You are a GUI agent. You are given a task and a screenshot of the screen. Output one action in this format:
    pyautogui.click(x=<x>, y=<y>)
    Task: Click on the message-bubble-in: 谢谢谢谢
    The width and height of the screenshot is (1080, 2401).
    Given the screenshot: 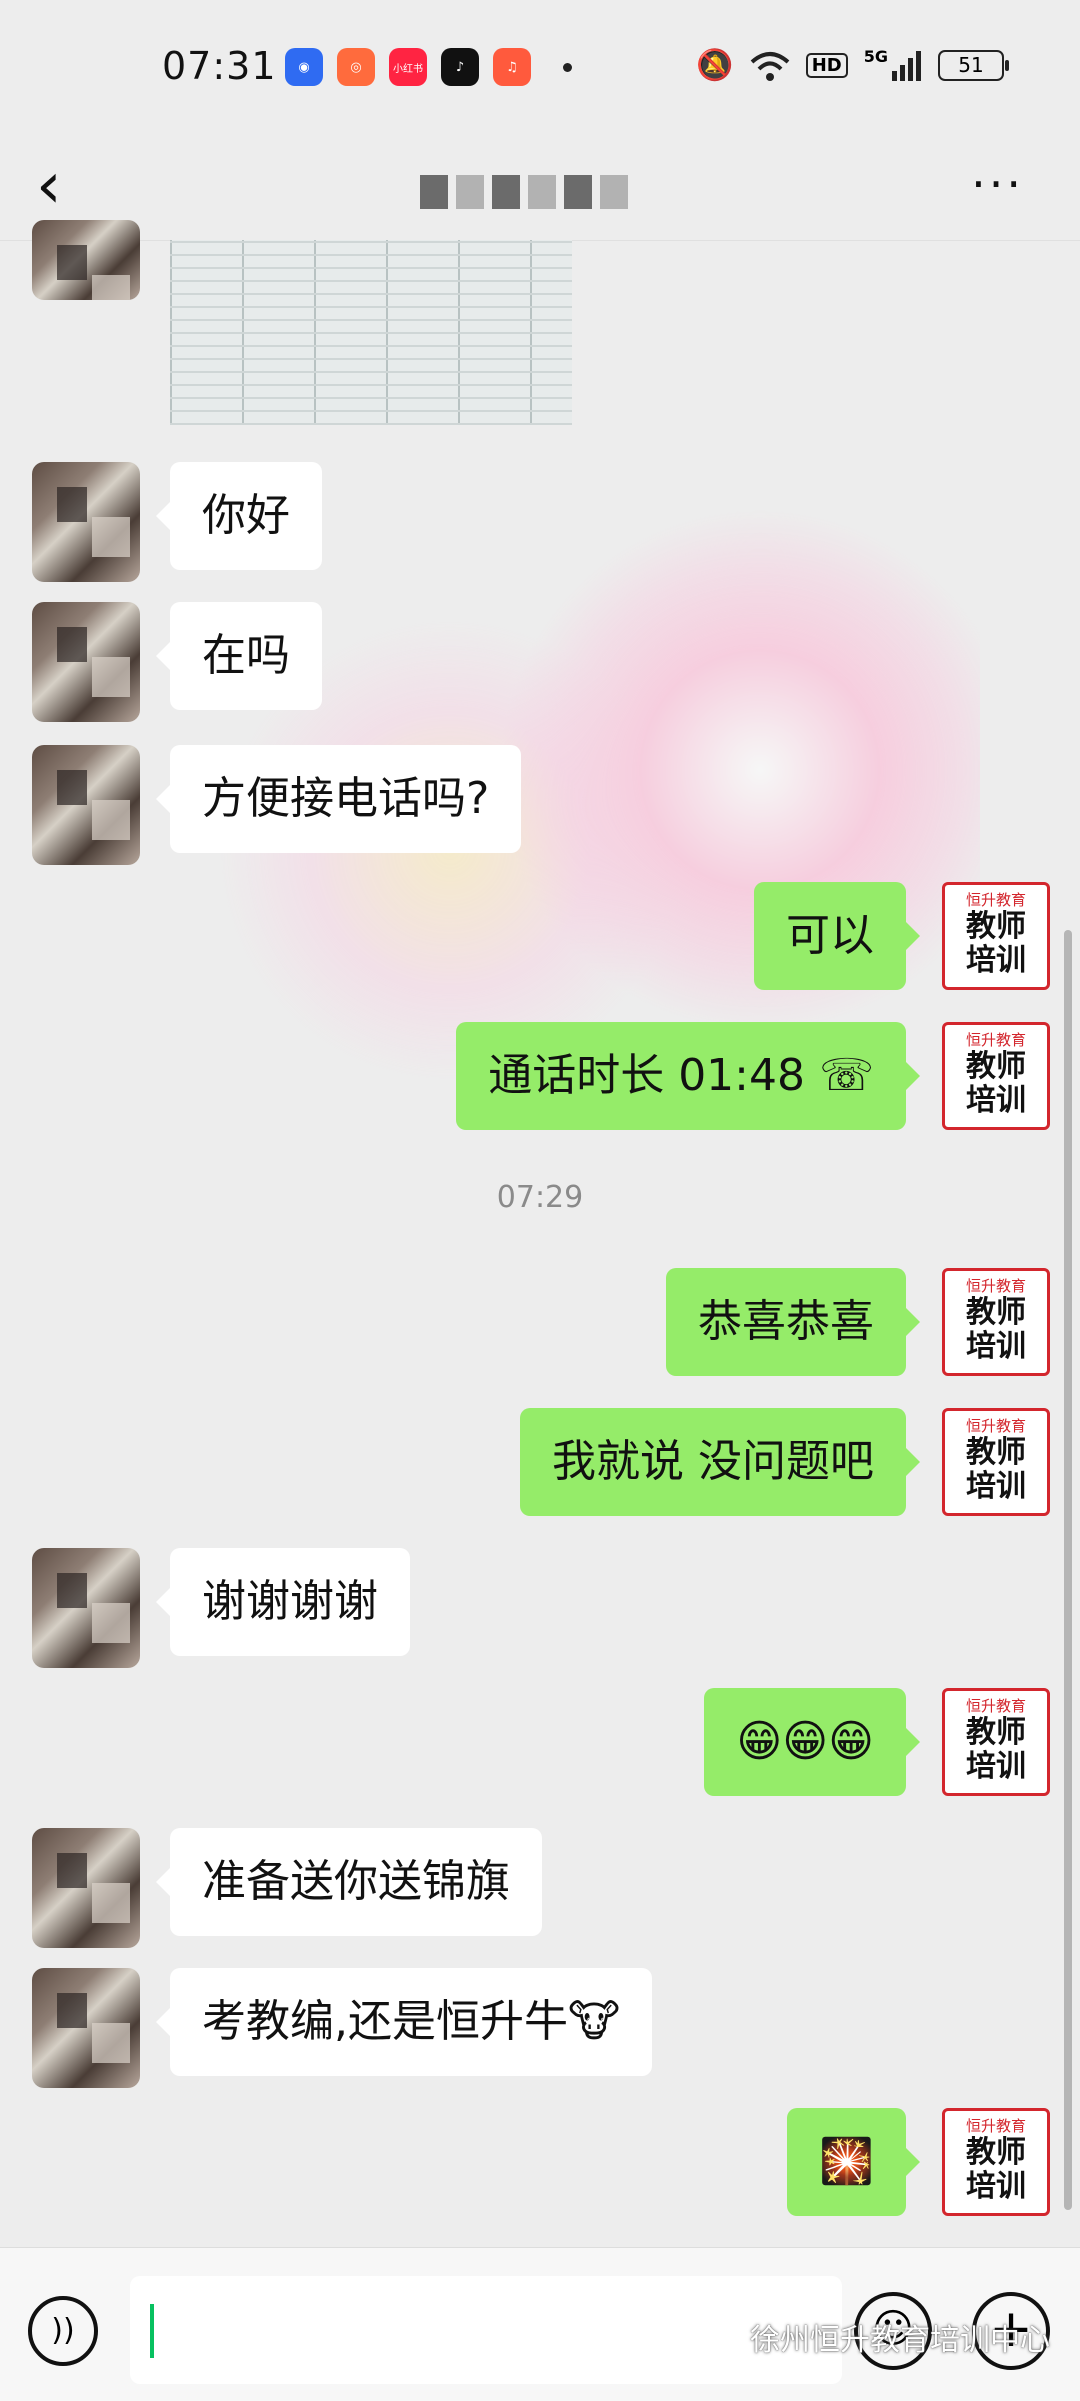 What is the action you would take?
    pyautogui.click(x=283, y=1602)
    